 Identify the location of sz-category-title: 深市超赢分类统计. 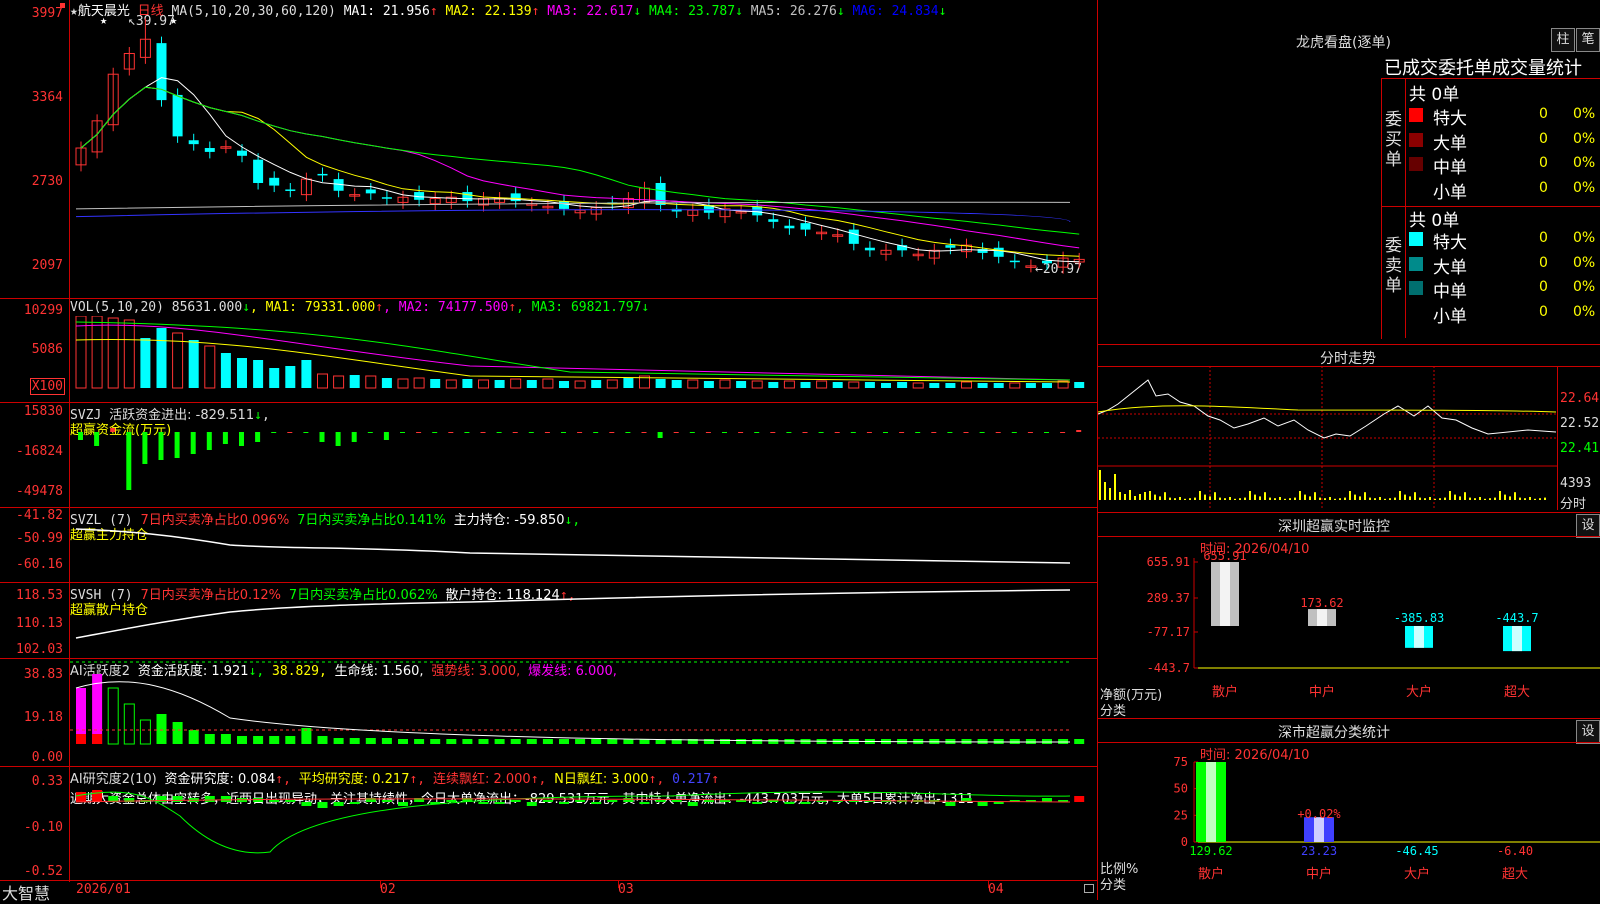
(1334, 733).